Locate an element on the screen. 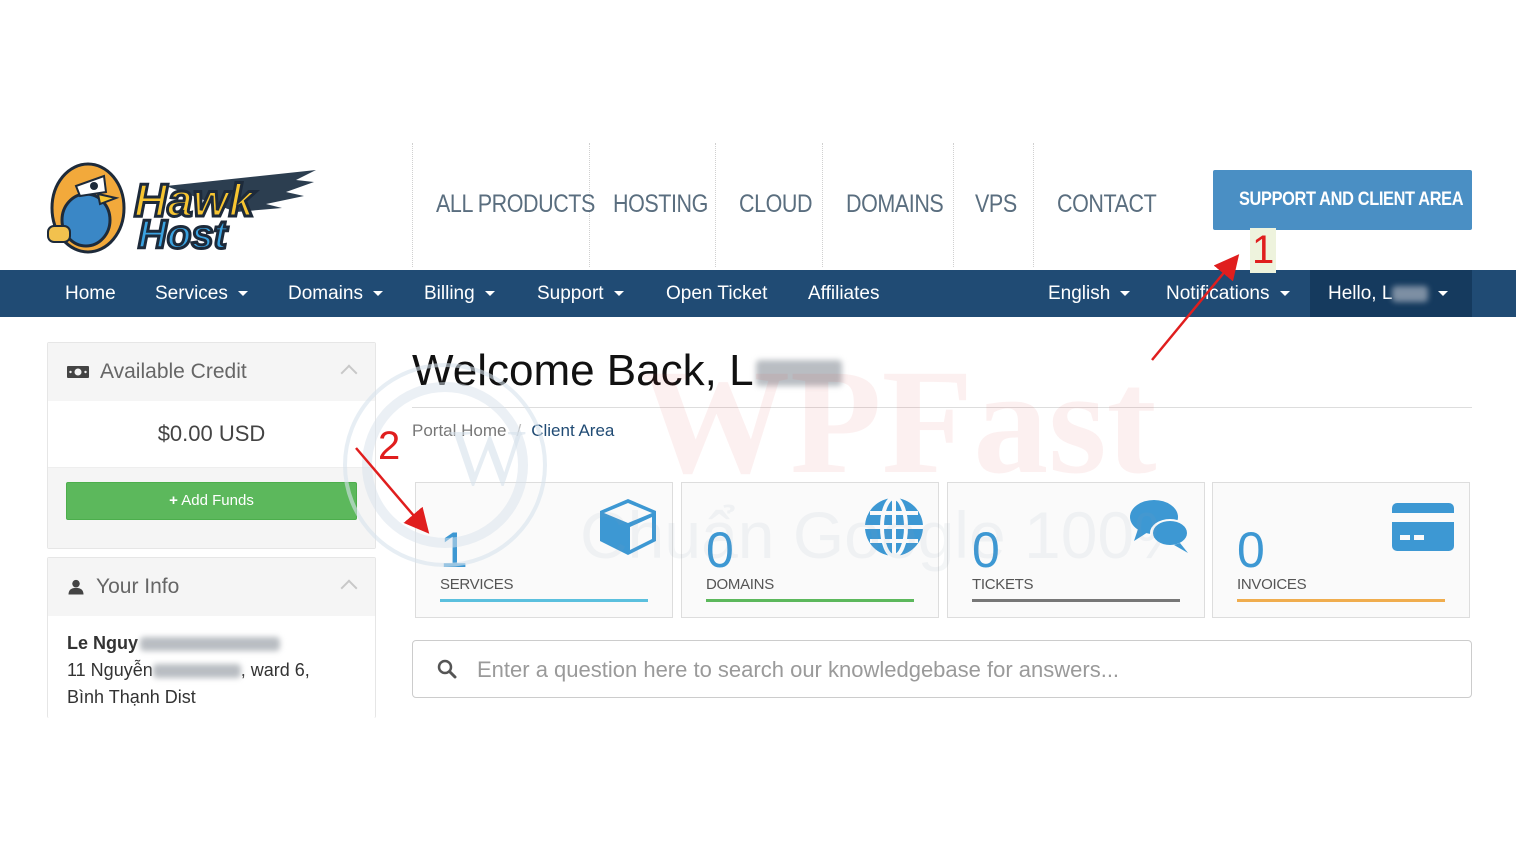  nav-affiliates: Affiliates is located at coordinates (843, 293).